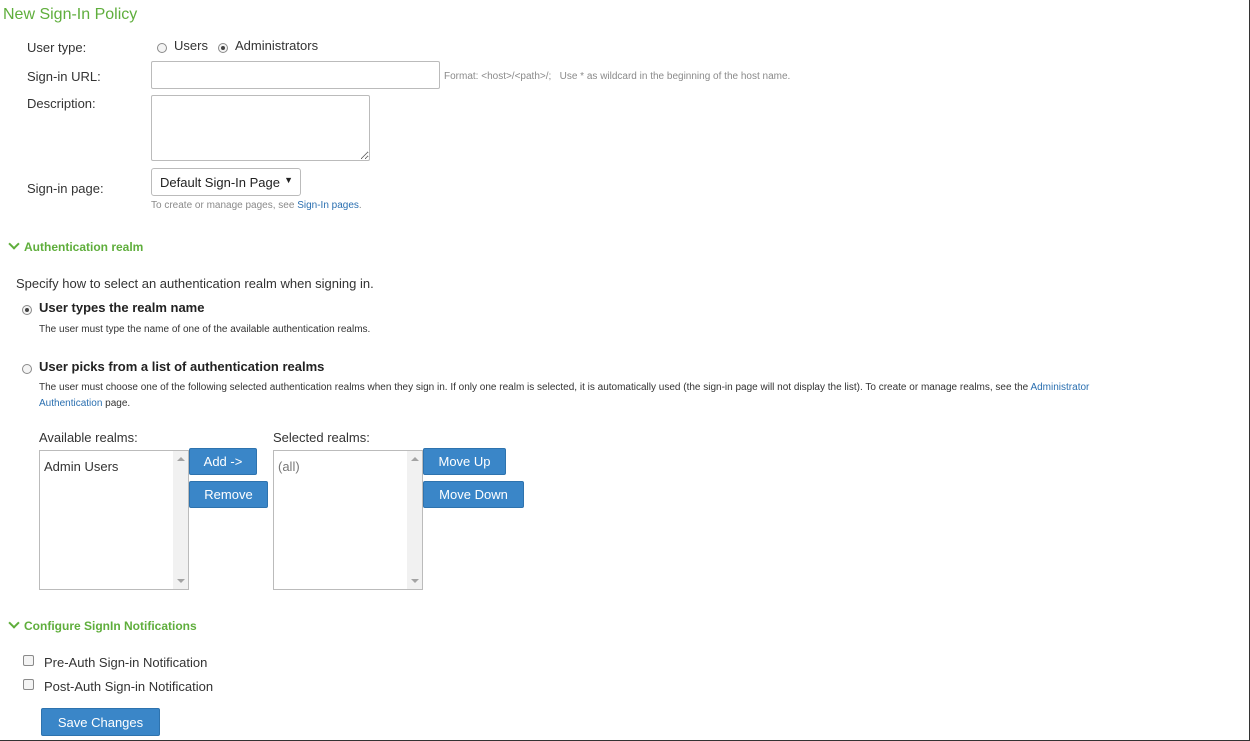 This screenshot has height=741, width=1250. I want to click on pre-auth-label: Pre-Auth Sign-in Notification, so click(125, 662).